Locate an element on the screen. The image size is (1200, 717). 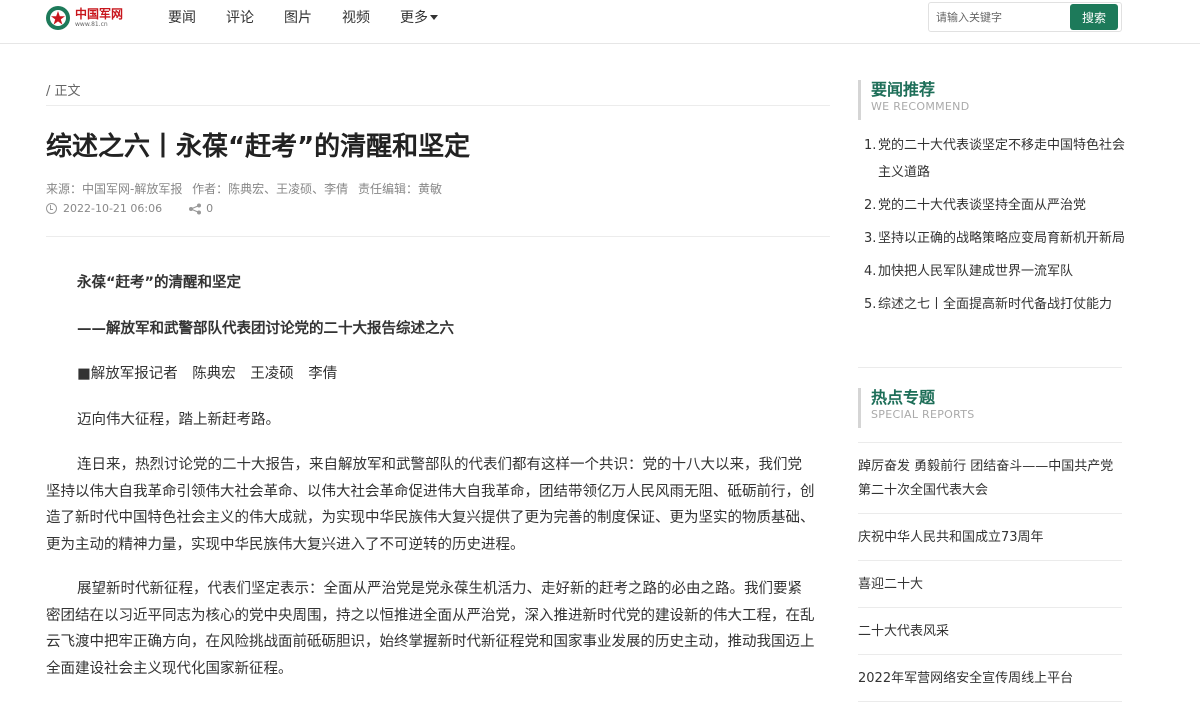
recommend-header: 要闻推荐 WE RECOMMEND is located at coordinates (914, 100).